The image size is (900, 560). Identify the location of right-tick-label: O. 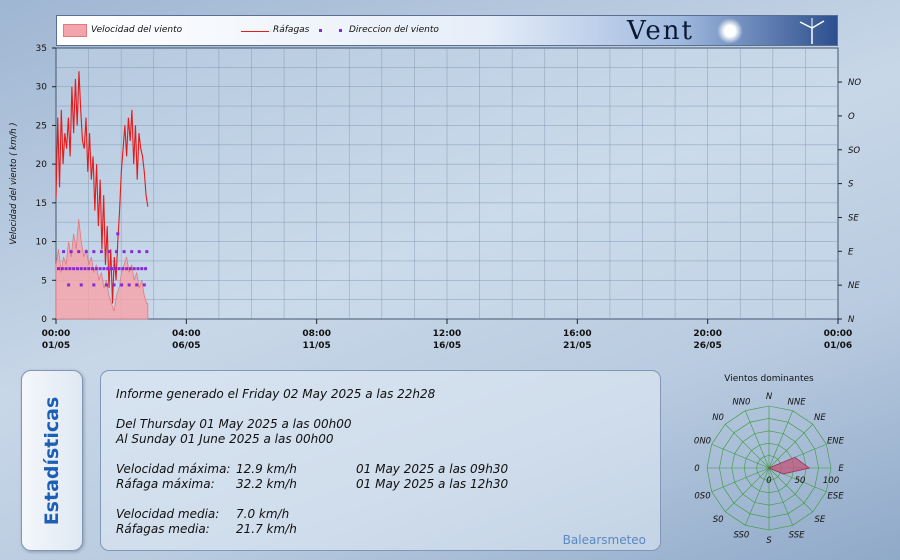
(851, 117).